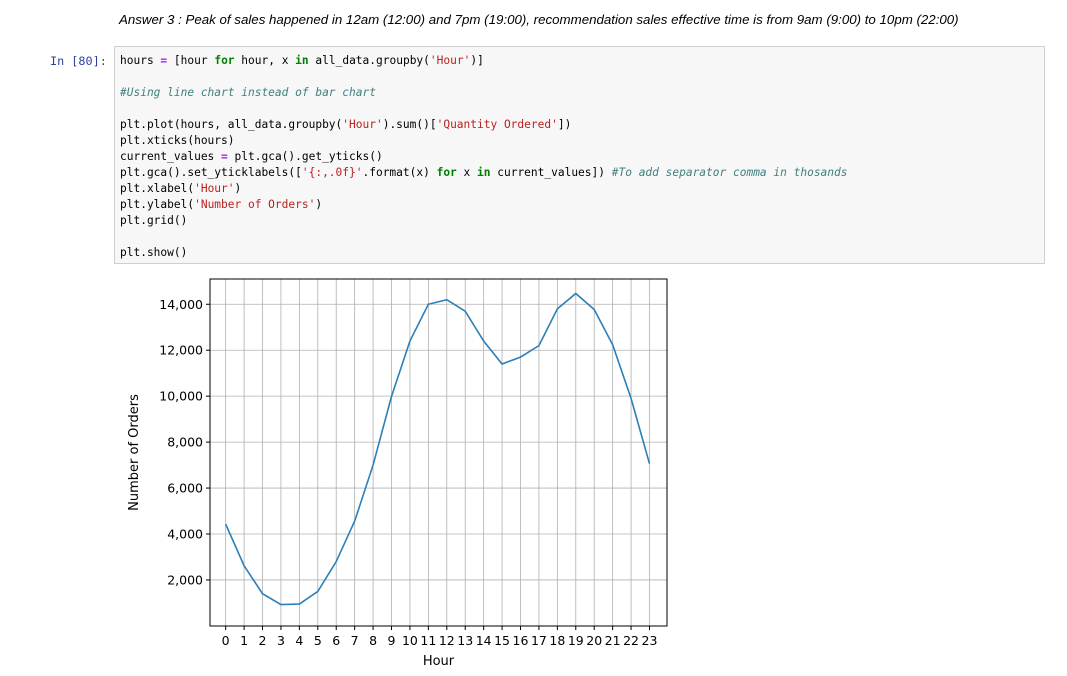  Describe the element at coordinates (576, 640) in the screenshot. I see `x-tick-label: 19` at that location.